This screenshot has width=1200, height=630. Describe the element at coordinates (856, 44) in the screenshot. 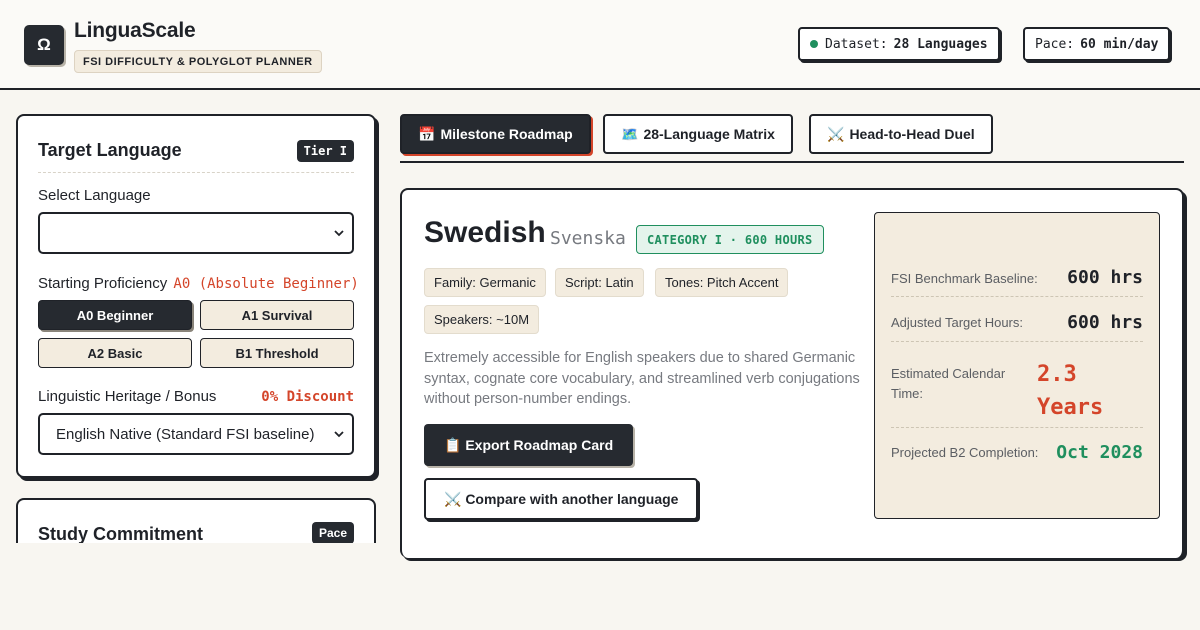

I see `dataset-label: Dataset:` at that location.